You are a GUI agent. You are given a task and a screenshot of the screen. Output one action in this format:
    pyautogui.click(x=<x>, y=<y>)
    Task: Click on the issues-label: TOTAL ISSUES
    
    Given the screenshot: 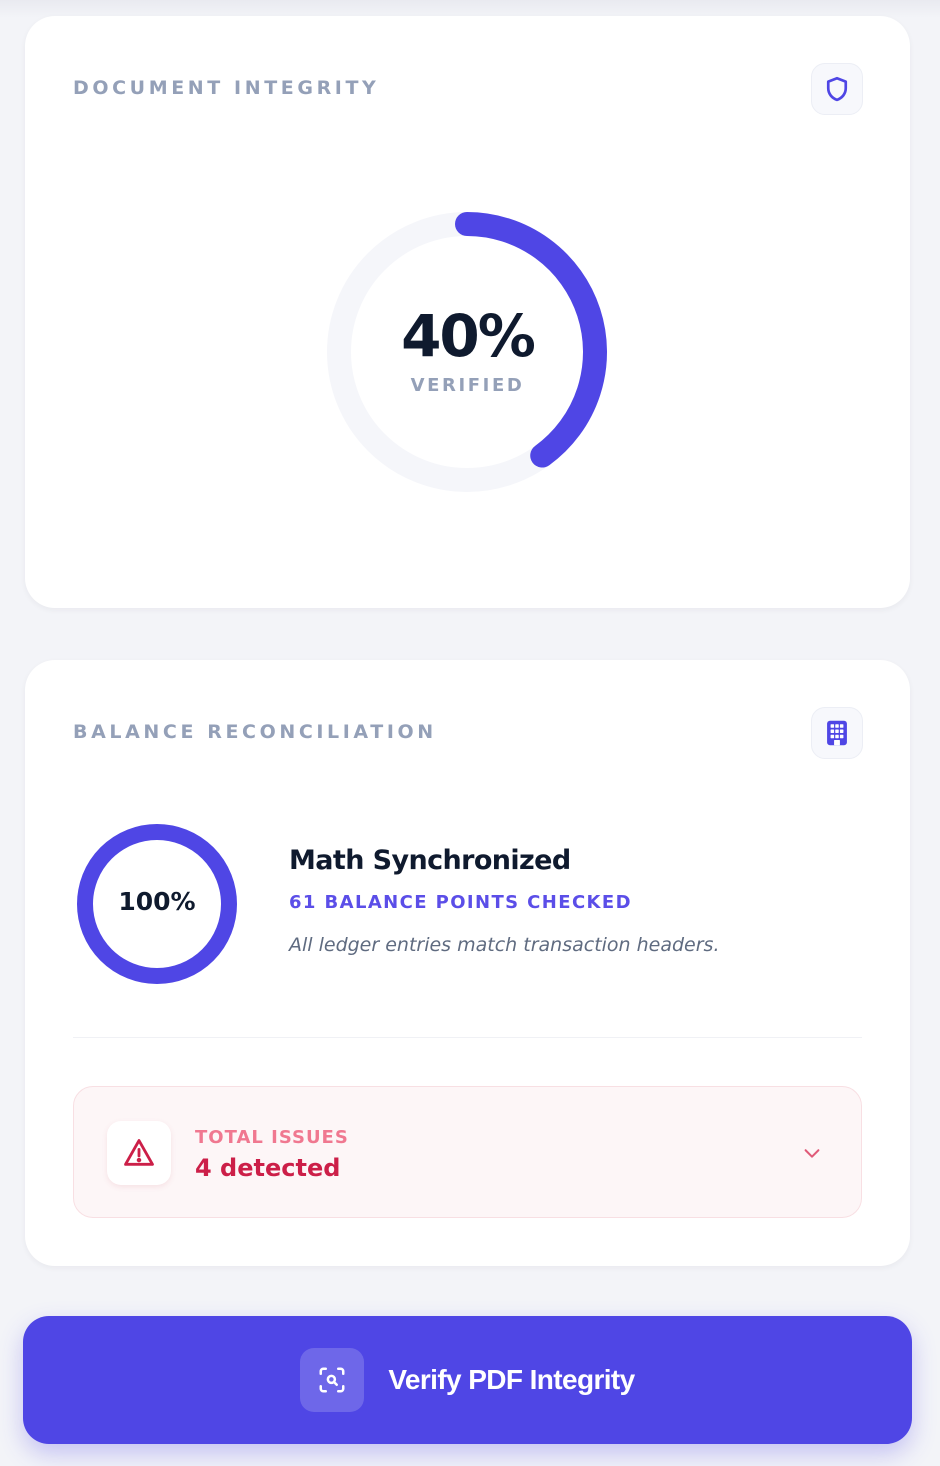 What is the action you would take?
    pyautogui.click(x=272, y=1137)
    